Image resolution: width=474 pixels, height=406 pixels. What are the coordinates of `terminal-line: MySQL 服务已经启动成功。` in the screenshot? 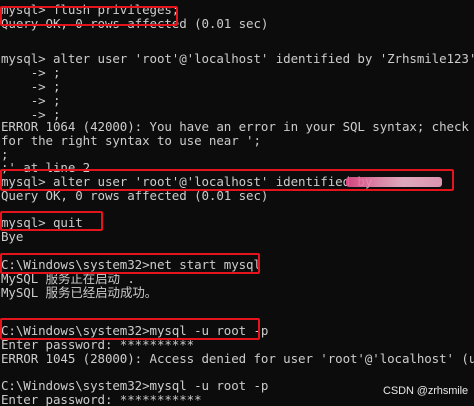 It's located at (79, 292).